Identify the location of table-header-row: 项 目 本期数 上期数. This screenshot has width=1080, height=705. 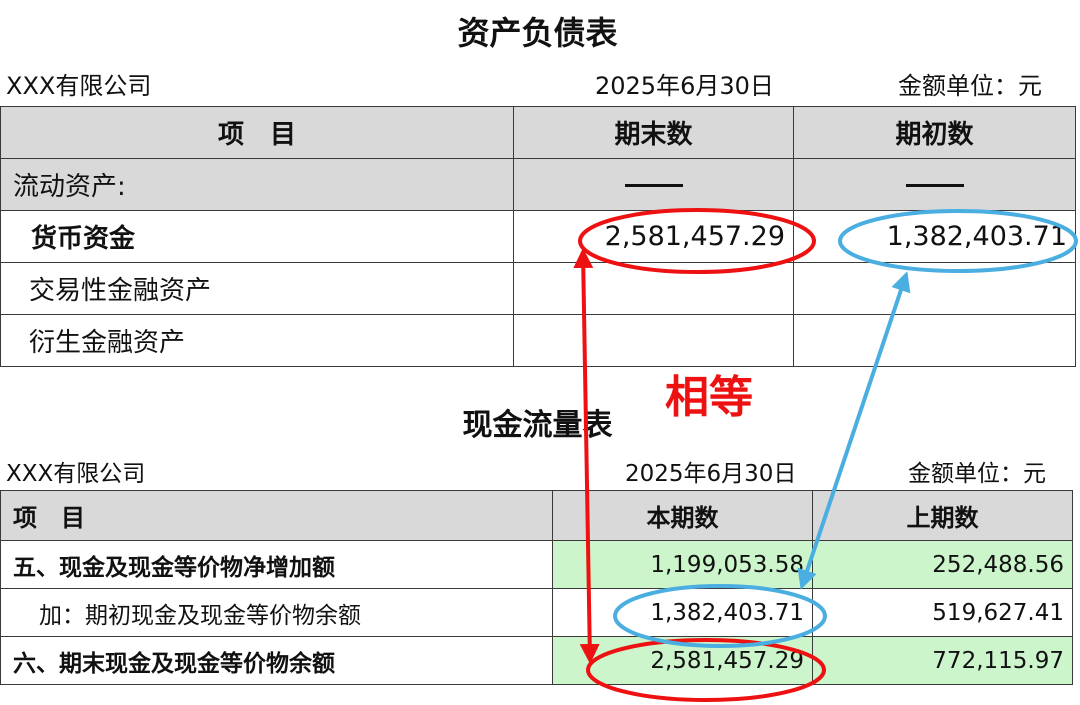
(536, 515).